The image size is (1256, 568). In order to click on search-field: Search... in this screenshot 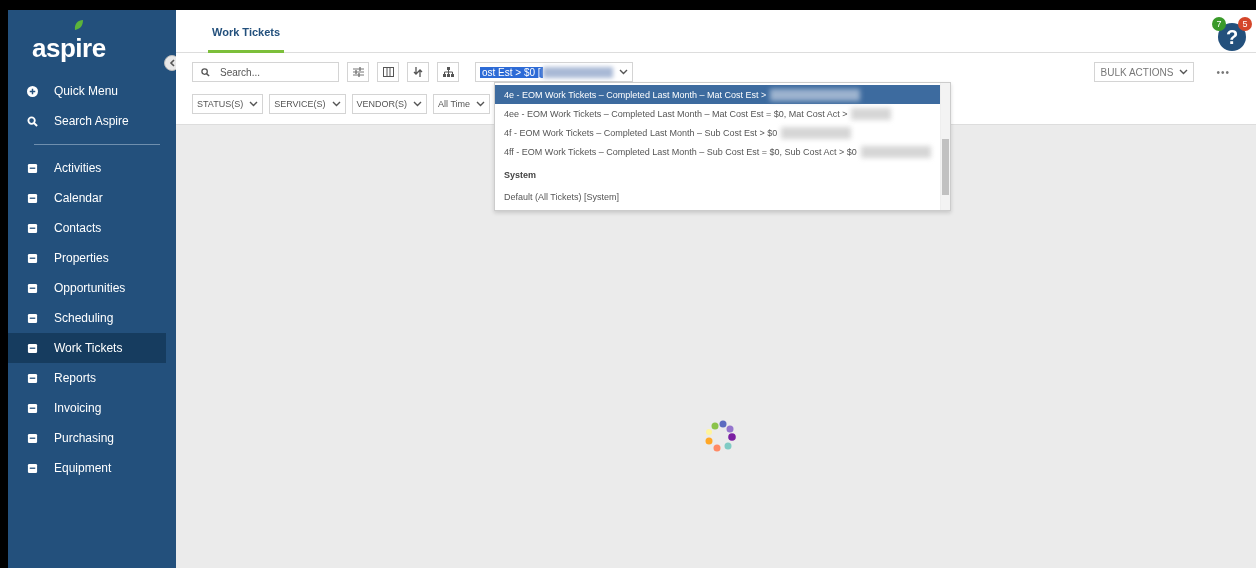, I will do `click(265, 72)`.